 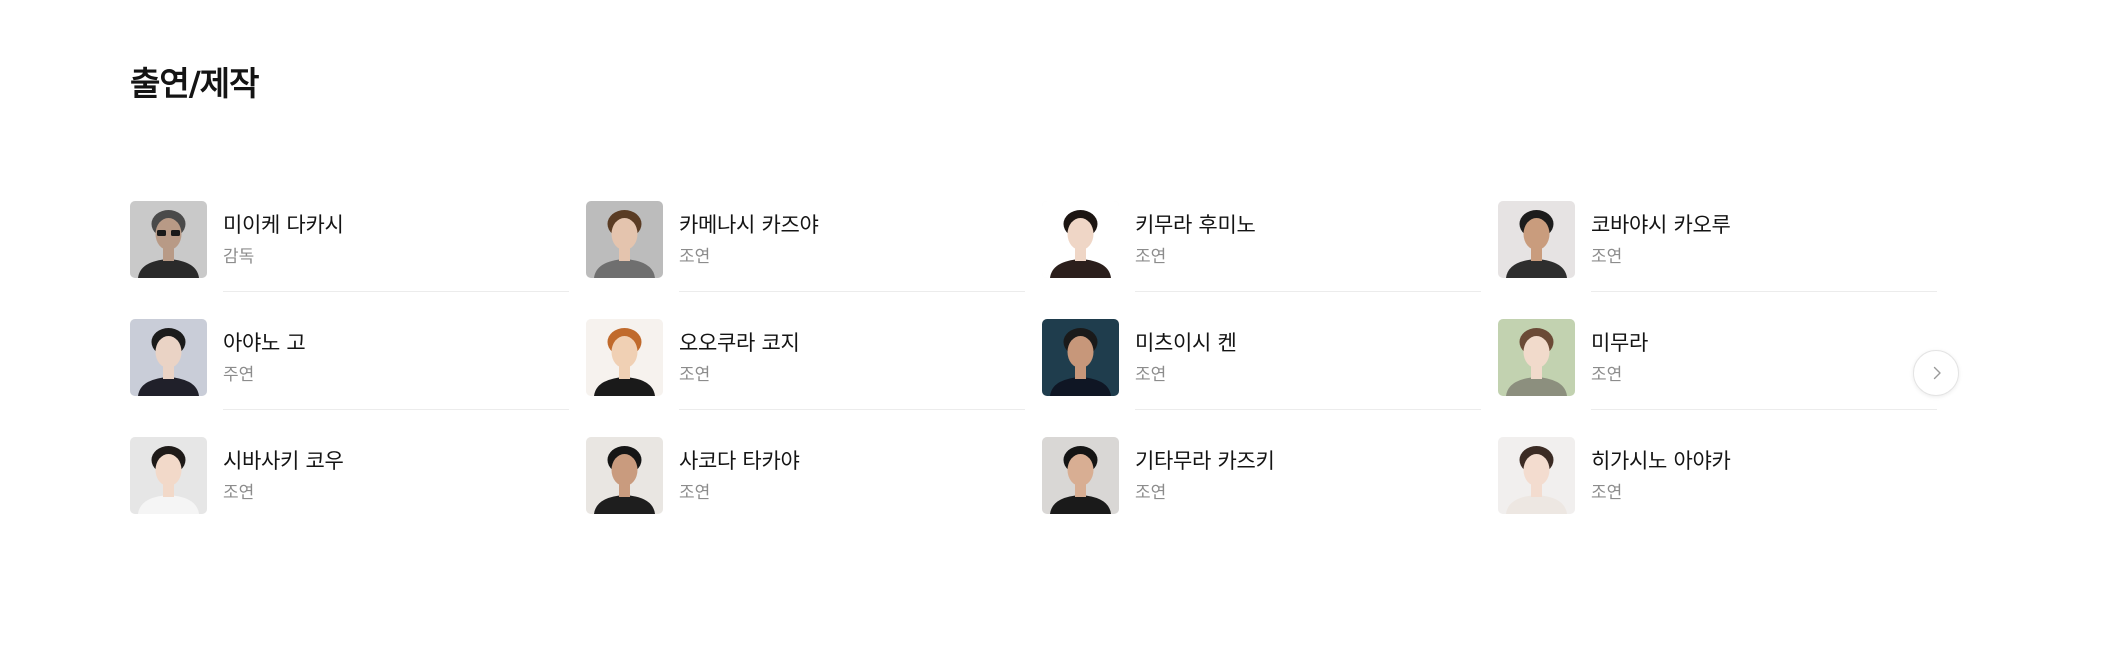 I want to click on person-name: 기타무라 카즈키, so click(x=1205, y=461).